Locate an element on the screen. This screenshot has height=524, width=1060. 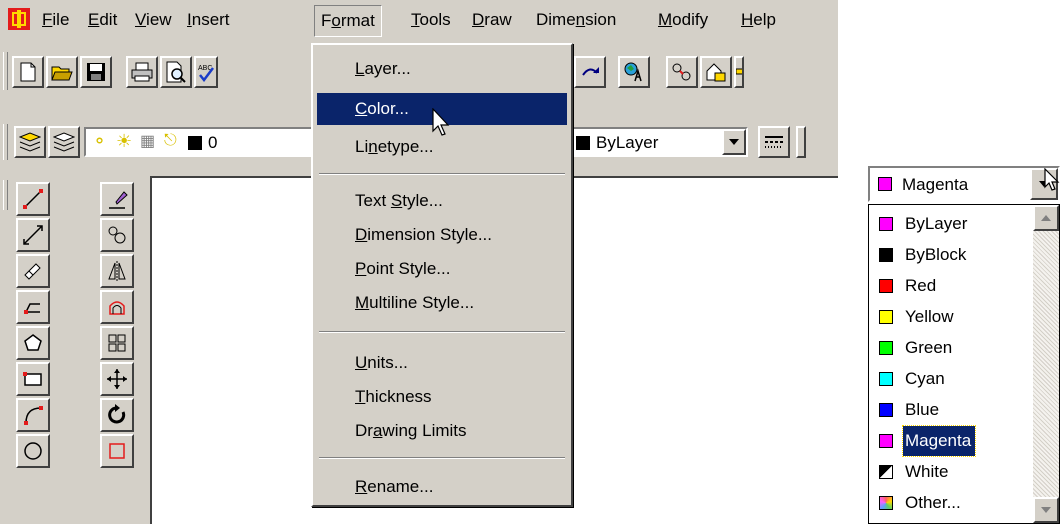
object-snap-button is located at coordinates (682, 72).